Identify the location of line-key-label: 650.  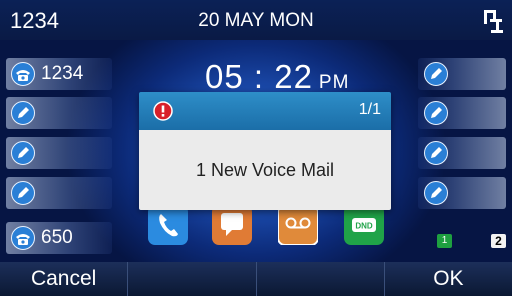
(57, 237).